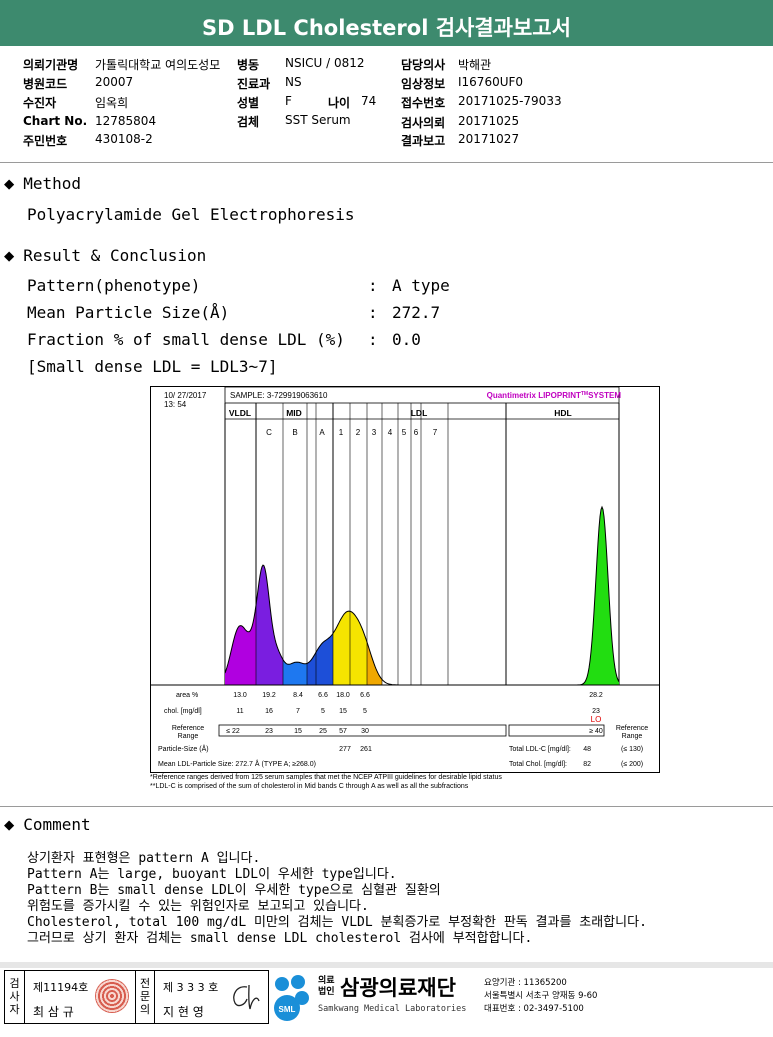  I want to click on hdl-lo-flag: LO, so click(596, 719).